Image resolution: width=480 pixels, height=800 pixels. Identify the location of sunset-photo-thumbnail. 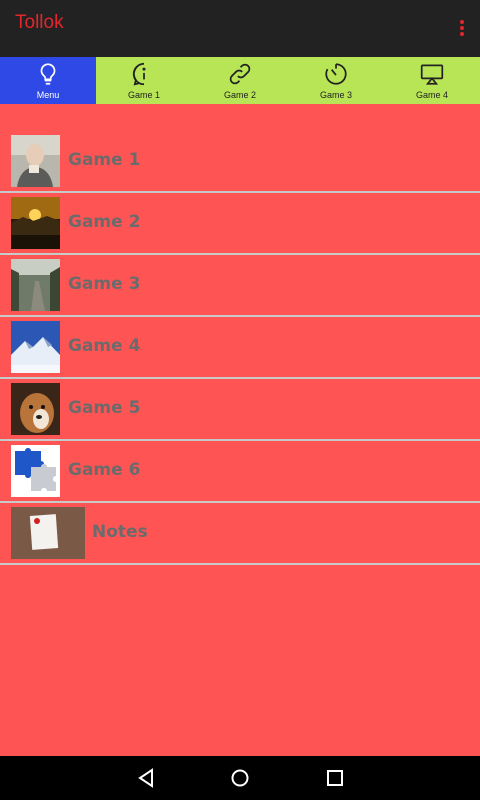
(35, 223).